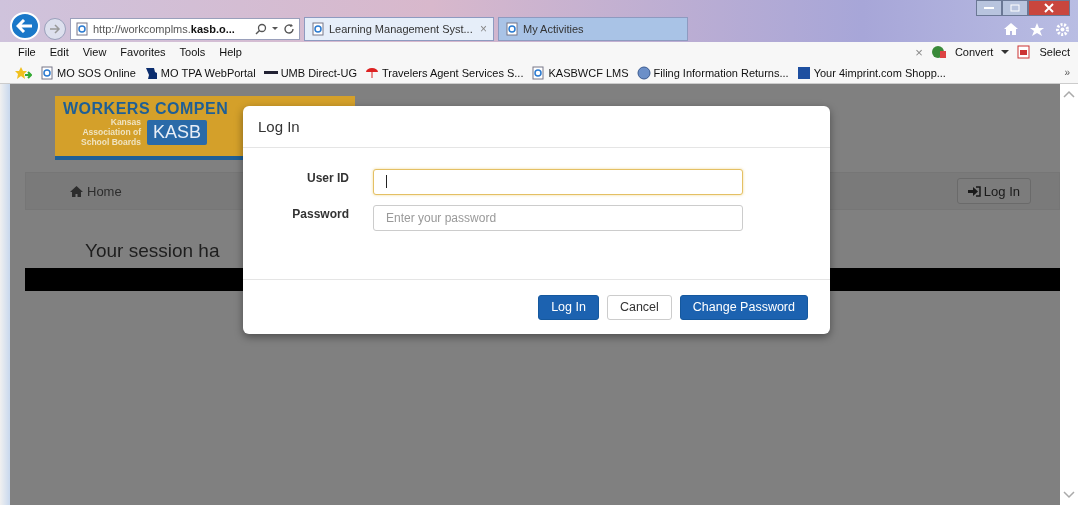 The width and height of the screenshot is (1078, 505). I want to click on favorites-star-icon, so click(23, 72).